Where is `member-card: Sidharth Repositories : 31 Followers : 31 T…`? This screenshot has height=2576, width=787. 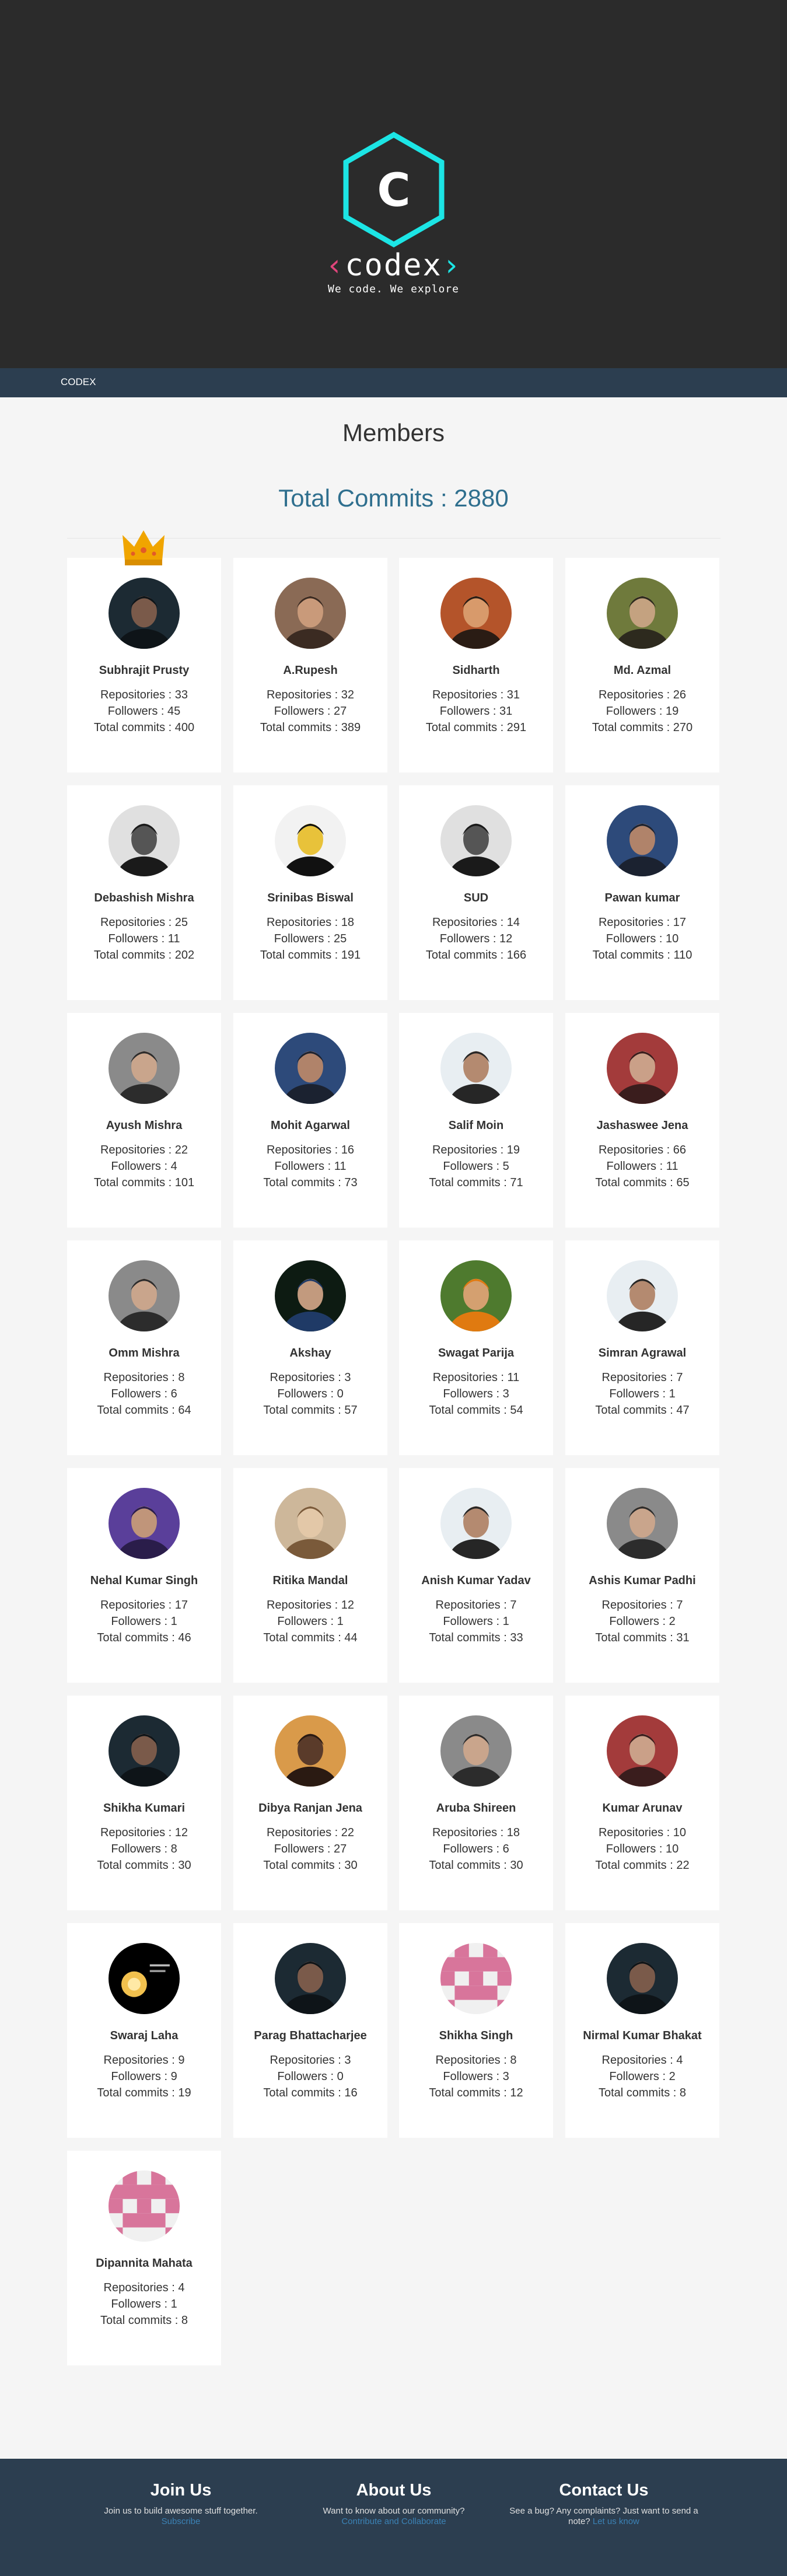
member-card: Sidharth Repositories : 31 Followers : 31 T… is located at coordinates (476, 665).